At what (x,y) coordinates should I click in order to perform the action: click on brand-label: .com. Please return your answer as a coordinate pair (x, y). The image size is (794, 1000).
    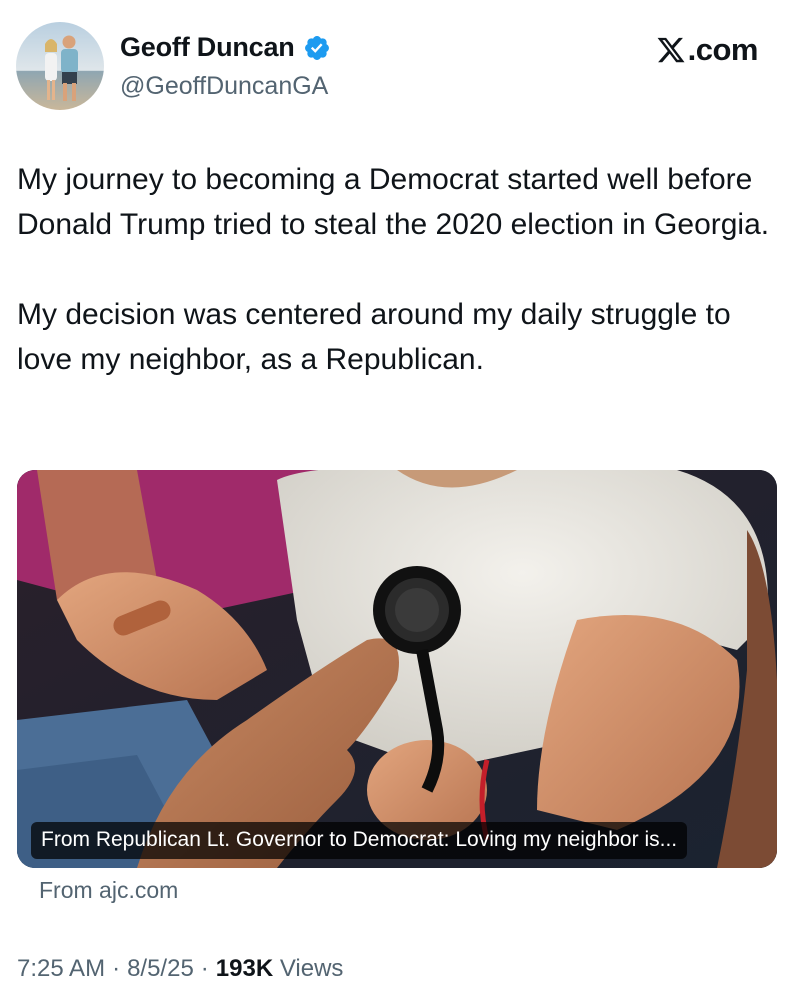
    Looking at the image, I should click on (723, 49).